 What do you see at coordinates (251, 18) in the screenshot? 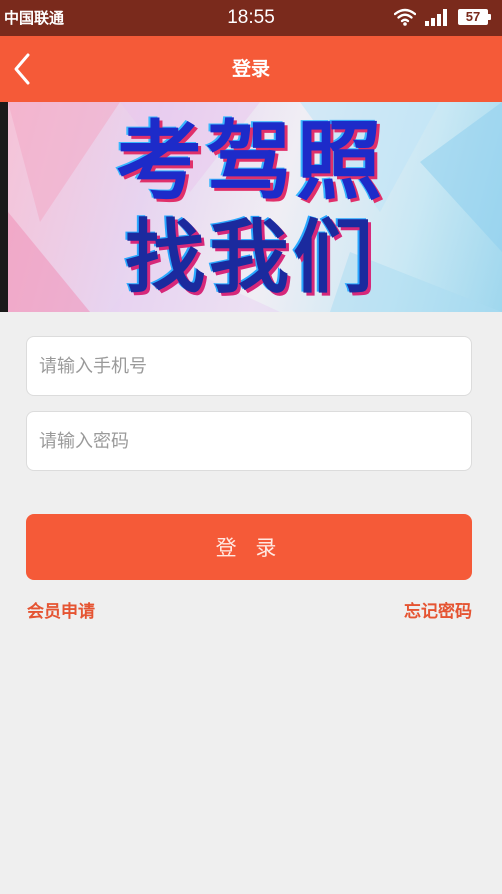
I see `status-bar: 中国联通 18:55 57` at bounding box center [251, 18].